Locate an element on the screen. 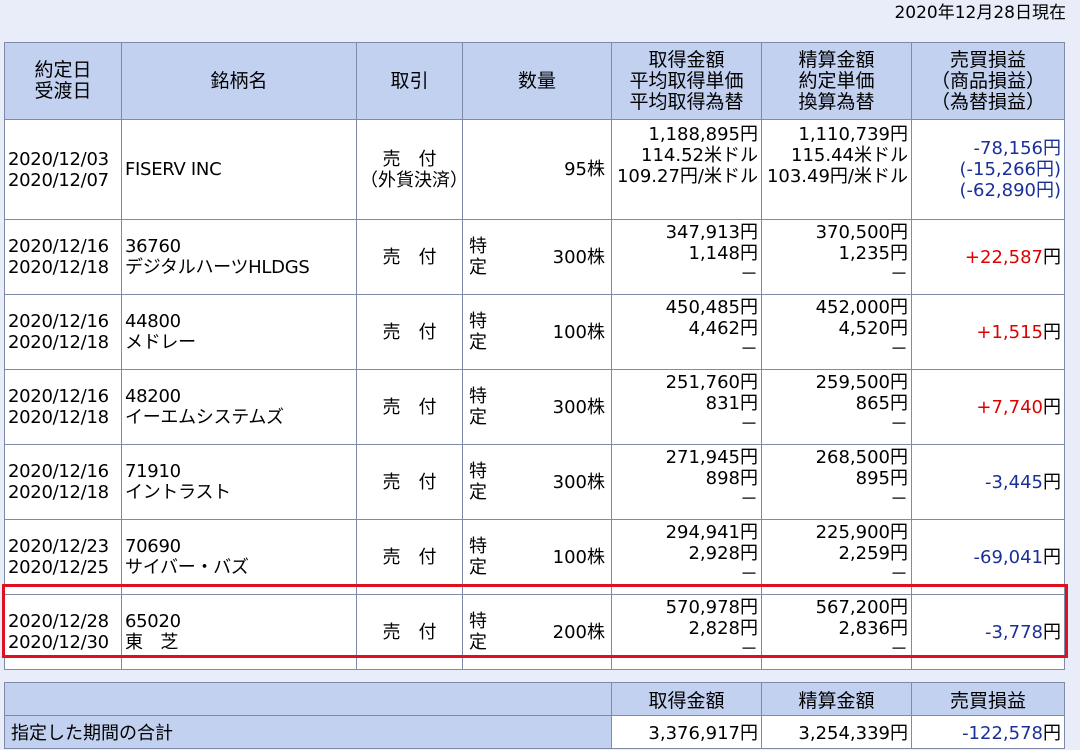 This screenshot has width=1080, height=750. stock-name-cell: 36760 デジタルハーツHLDGS is located at coordinates (239, 257).